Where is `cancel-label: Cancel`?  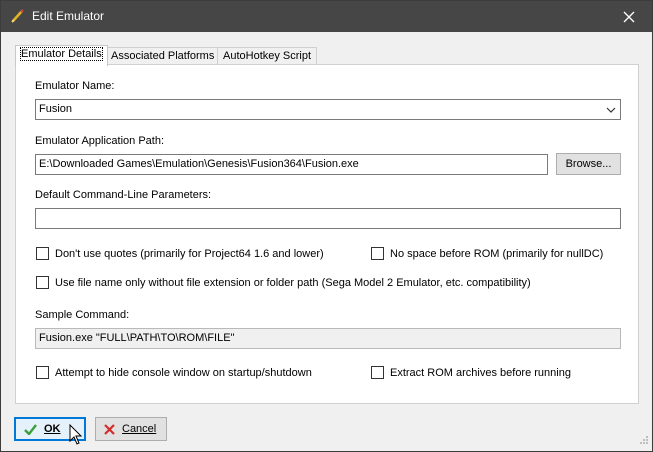
cancel-label: Cancel is located at coordinates (139, 429).